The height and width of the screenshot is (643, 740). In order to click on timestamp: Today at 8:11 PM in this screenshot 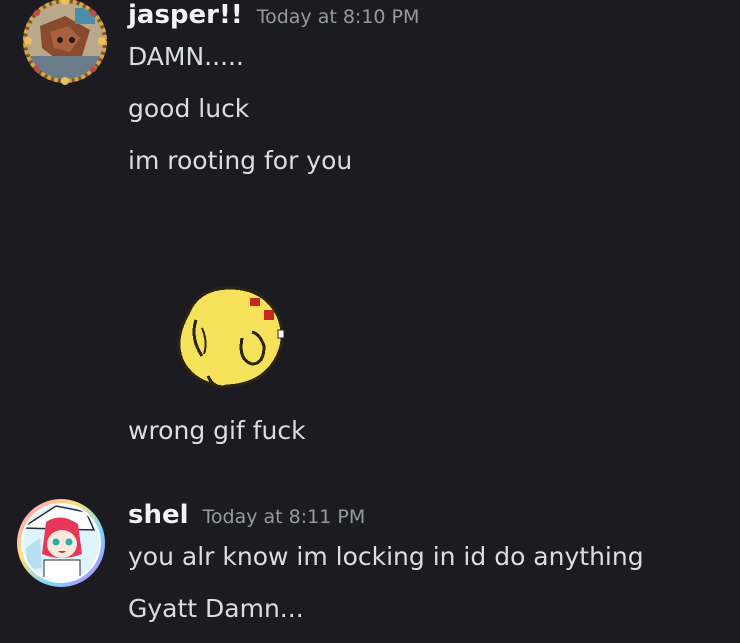, I will do `click(284, 517)`.